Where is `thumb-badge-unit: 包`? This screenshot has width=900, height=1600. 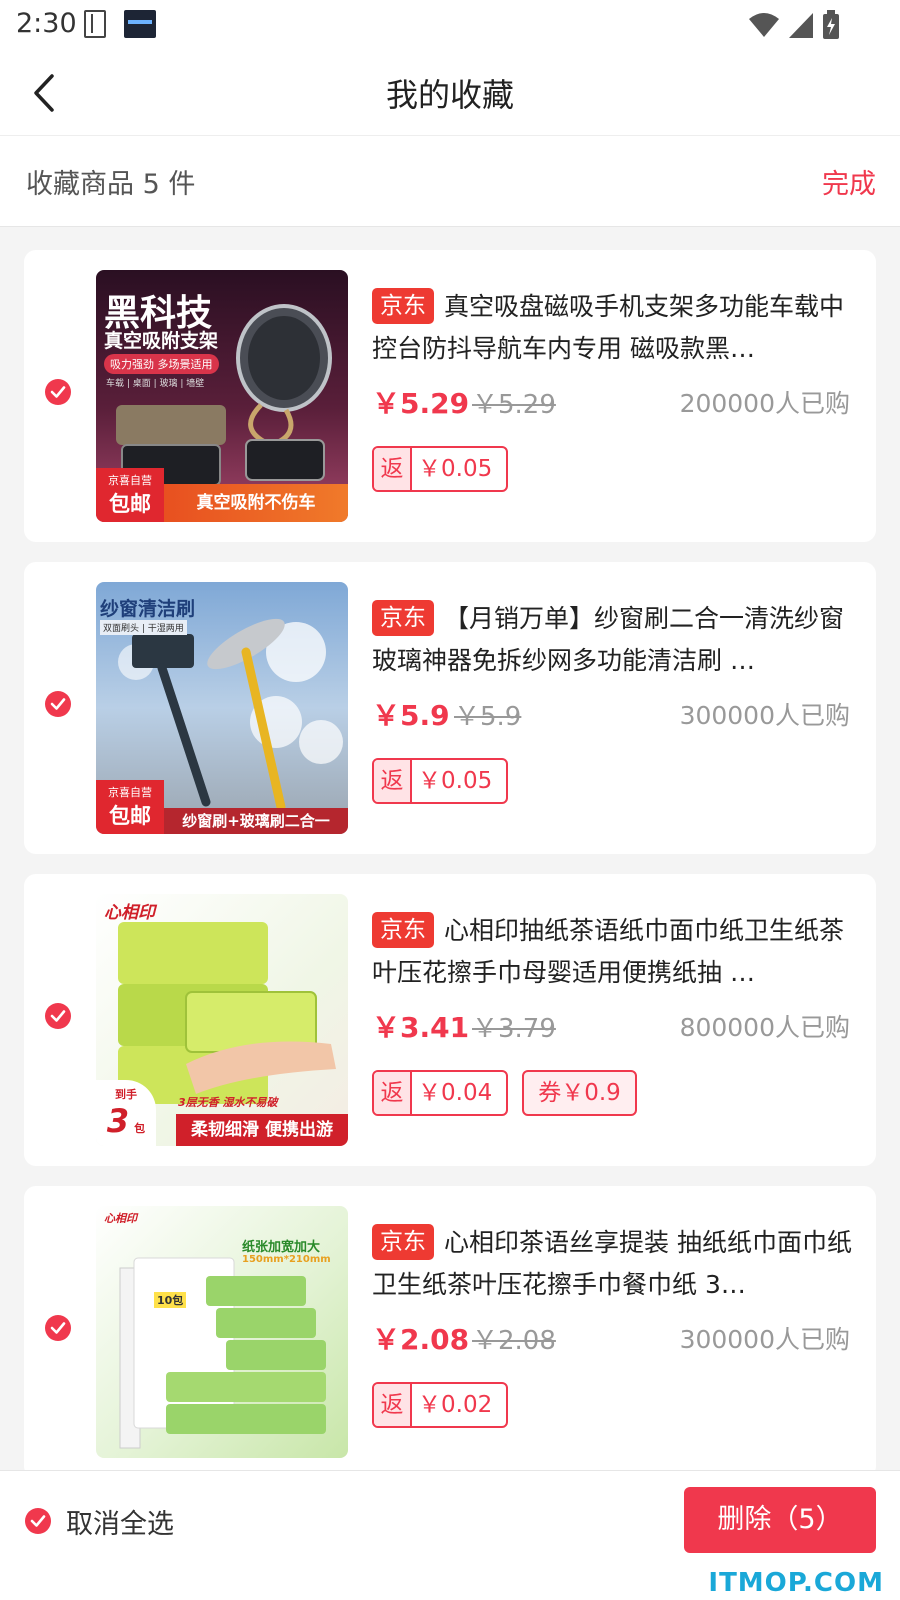
thumb-badge-unit: 包 is located at coordinates (140, 1128).